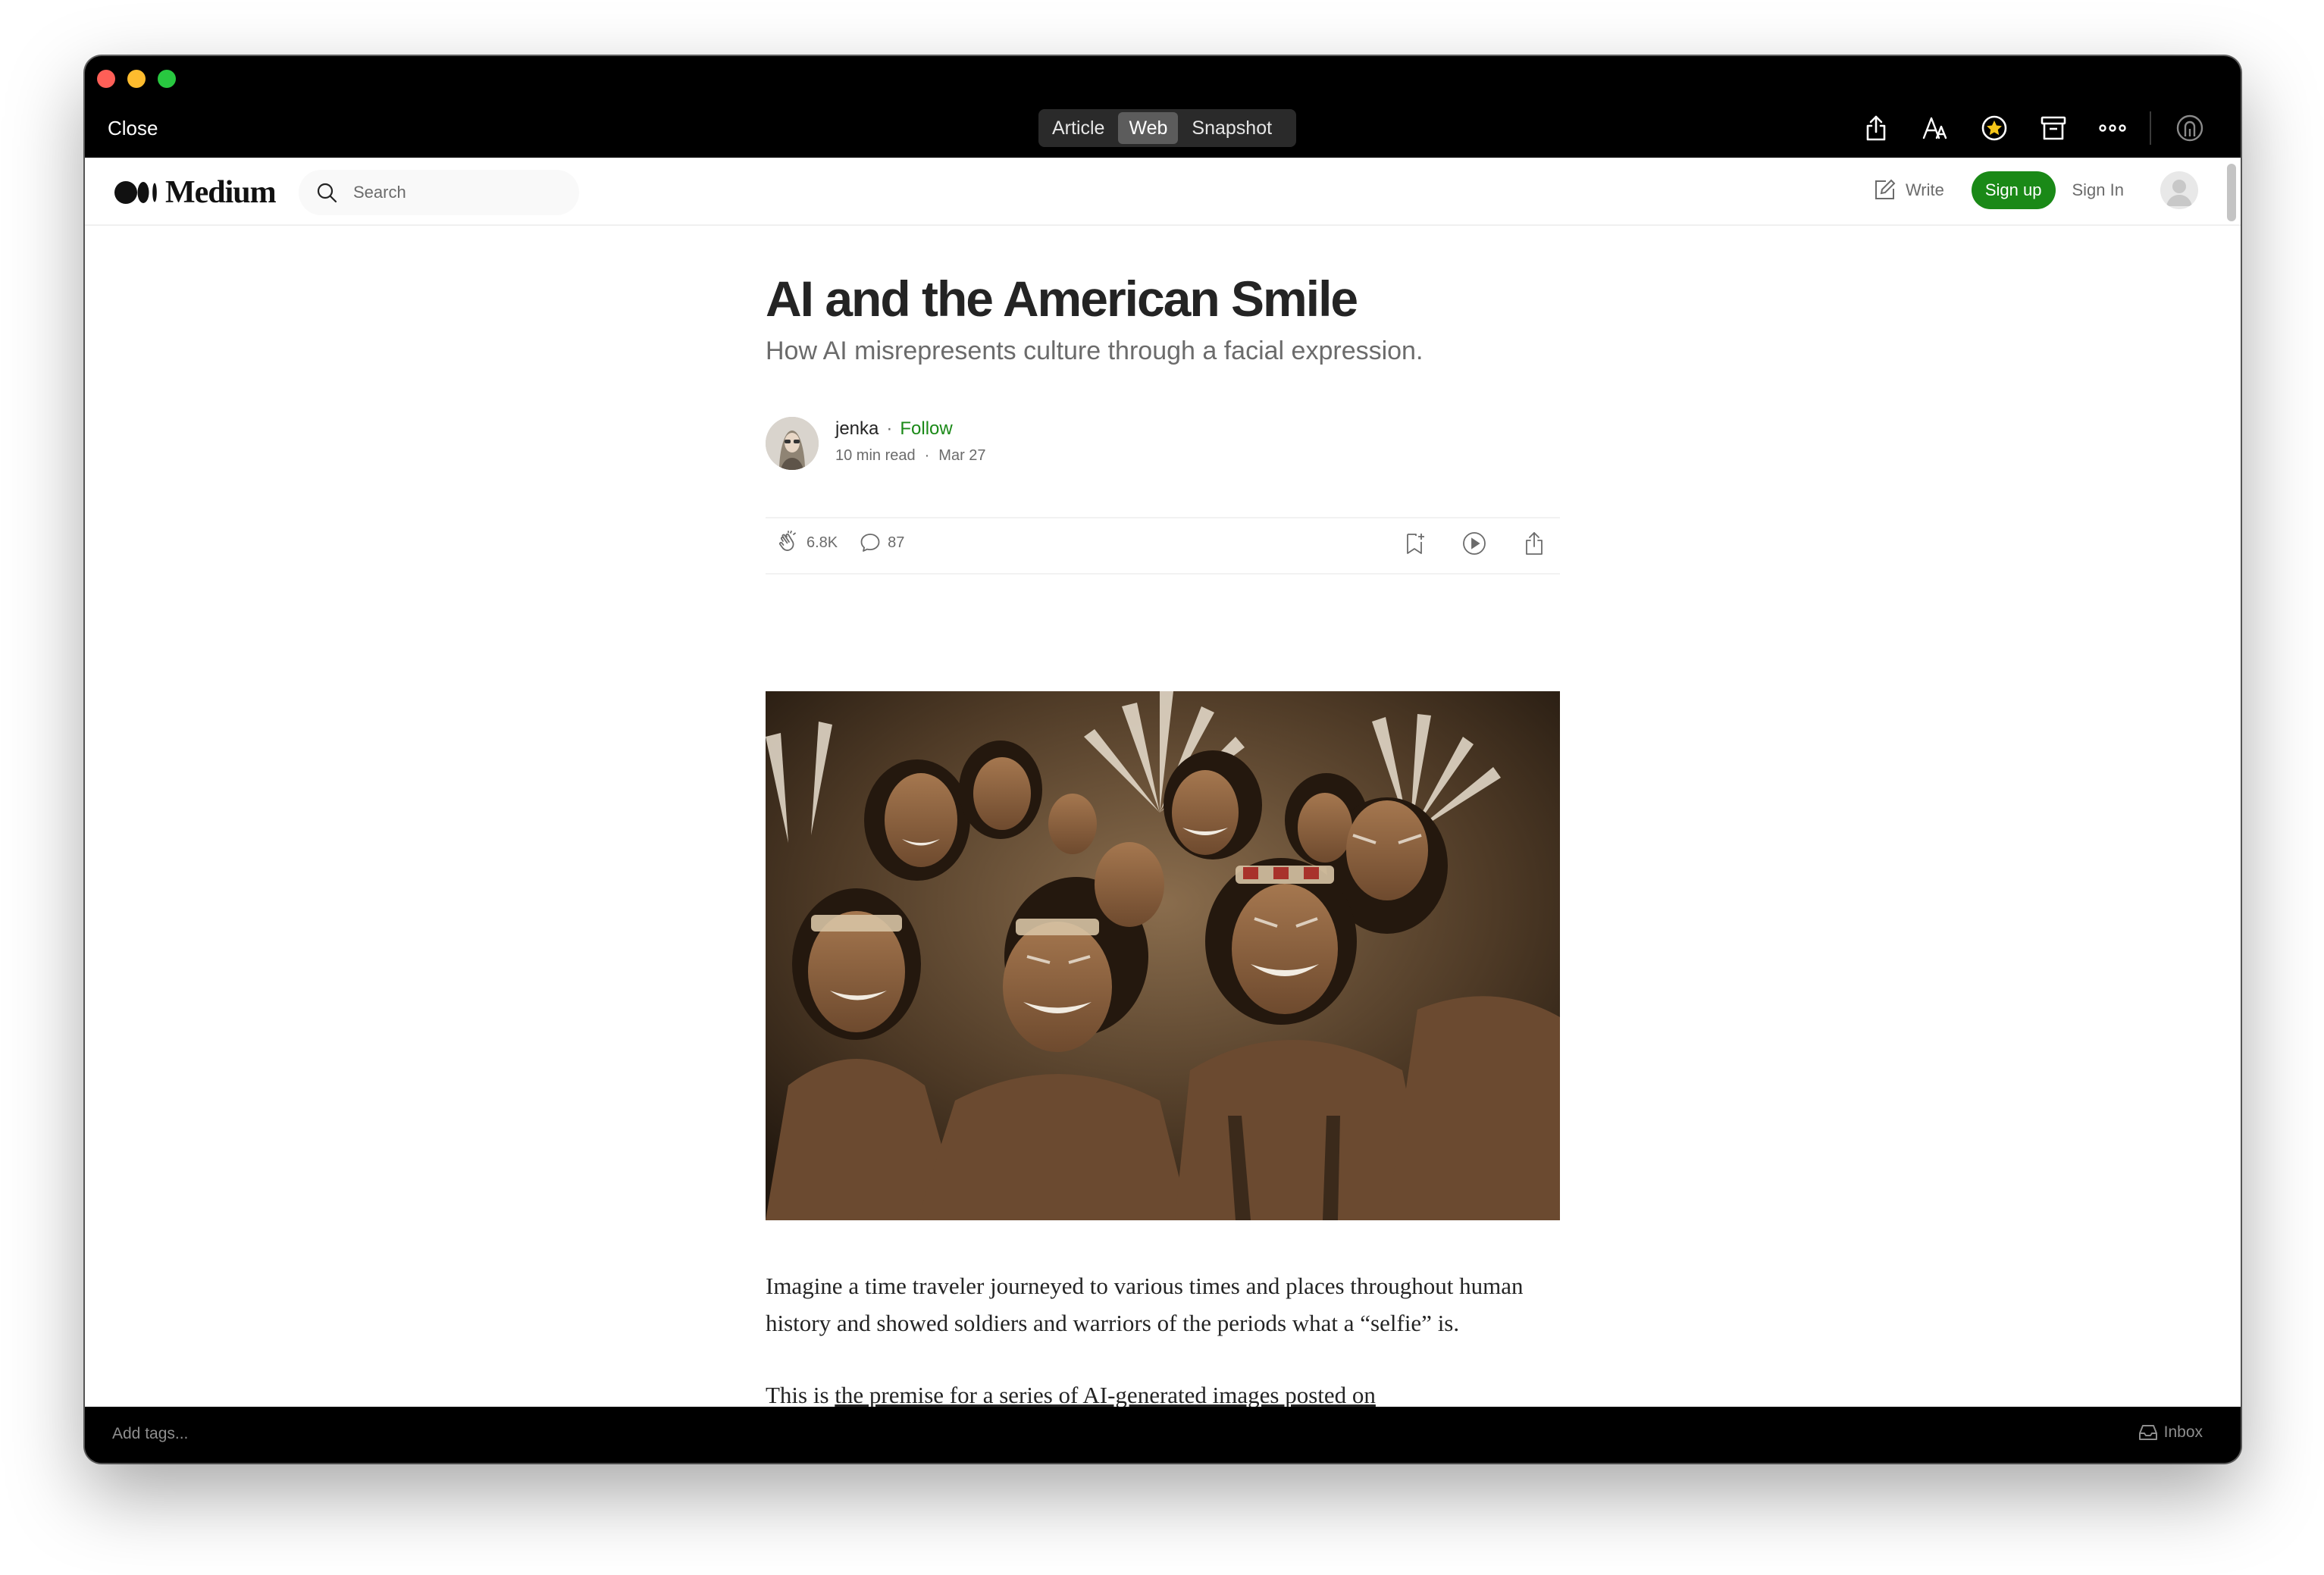 This screenshot has width=2324, height=1575. I want to click on inbox-label: Inbox, so click(2183, 1432).